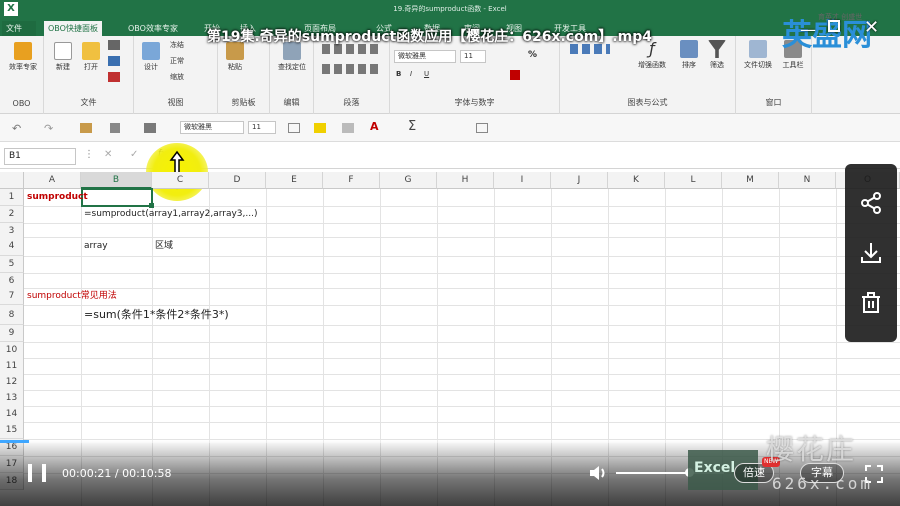  Describe the element at coordinates (758, 65) in the screenshot. I see `file-switch-label: 文件切换` at that location.